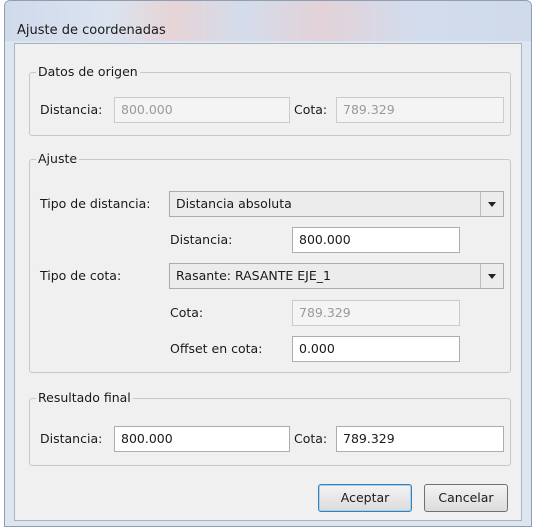  What do you see at coordinates (71, 109) in the screenshot?
I see `origen-distancia-label: Distancia:` at bounding box center [71, 109].